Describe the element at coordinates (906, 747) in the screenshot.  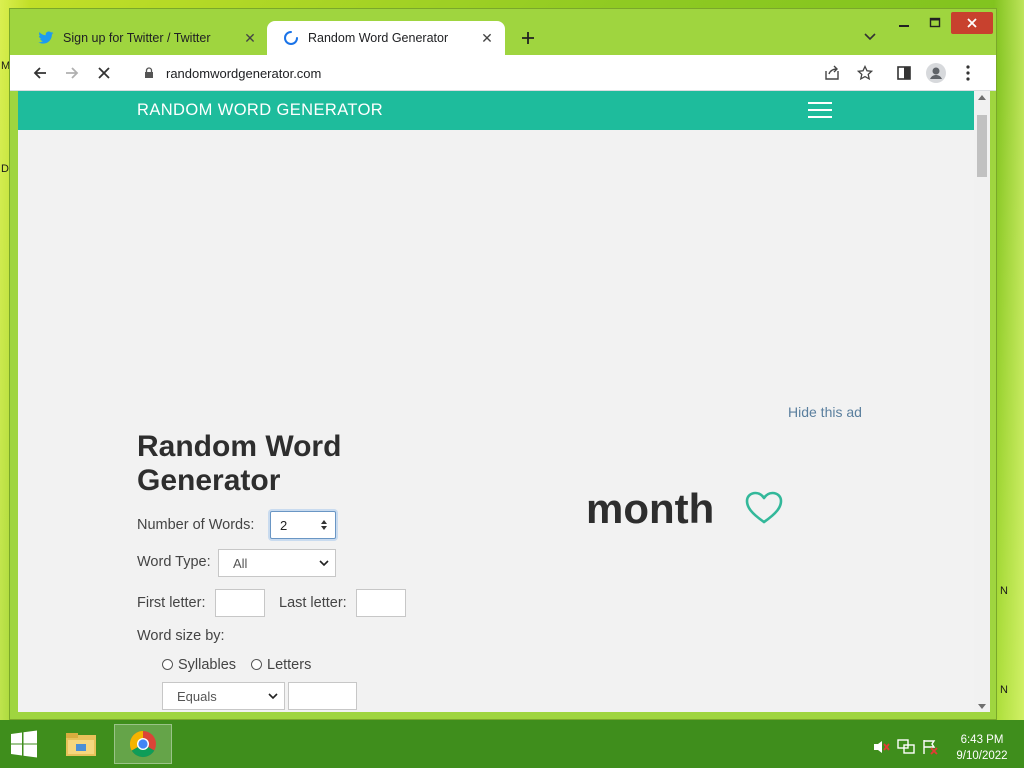
I see `network-icon` at that location.